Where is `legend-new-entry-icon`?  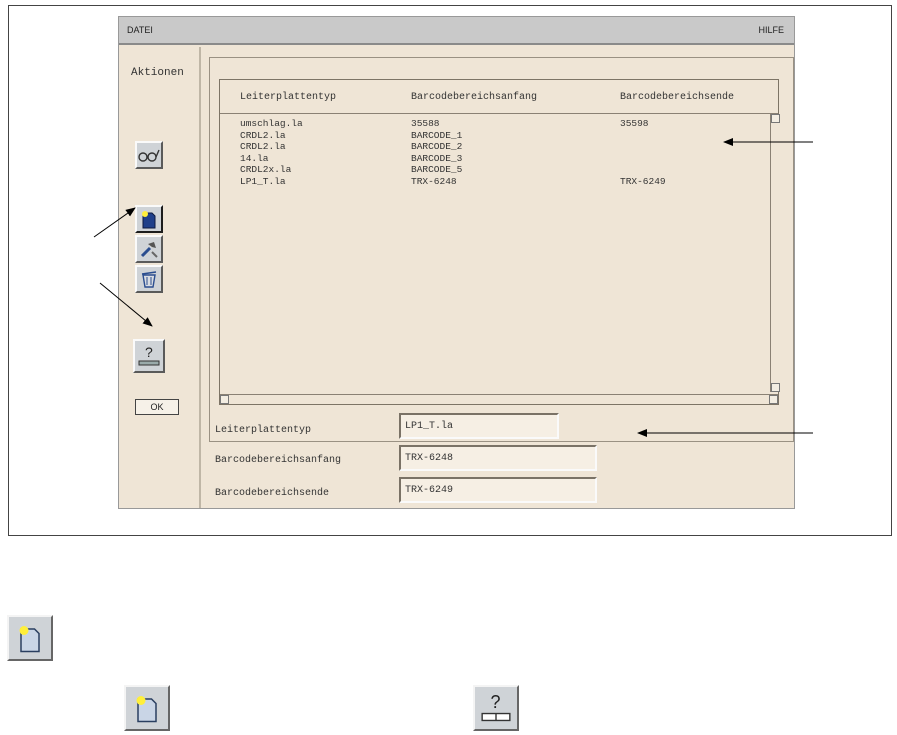
legend-new-entry-icon is located at coordinates (30, 638).